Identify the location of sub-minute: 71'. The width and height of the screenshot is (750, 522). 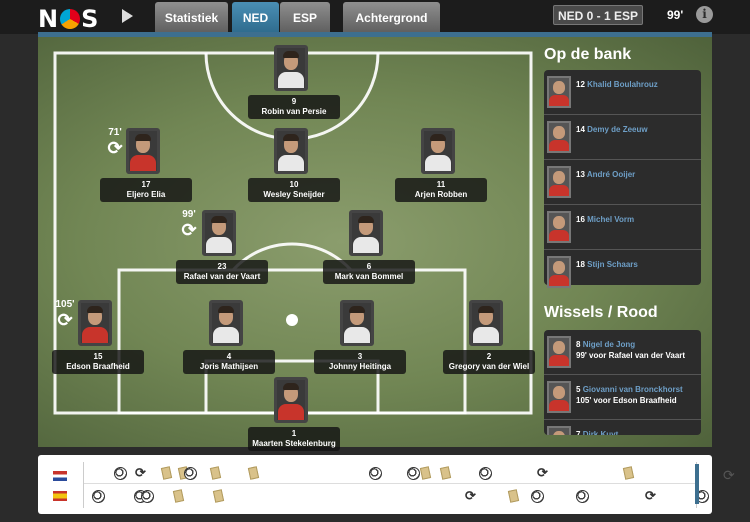
(115, 132).